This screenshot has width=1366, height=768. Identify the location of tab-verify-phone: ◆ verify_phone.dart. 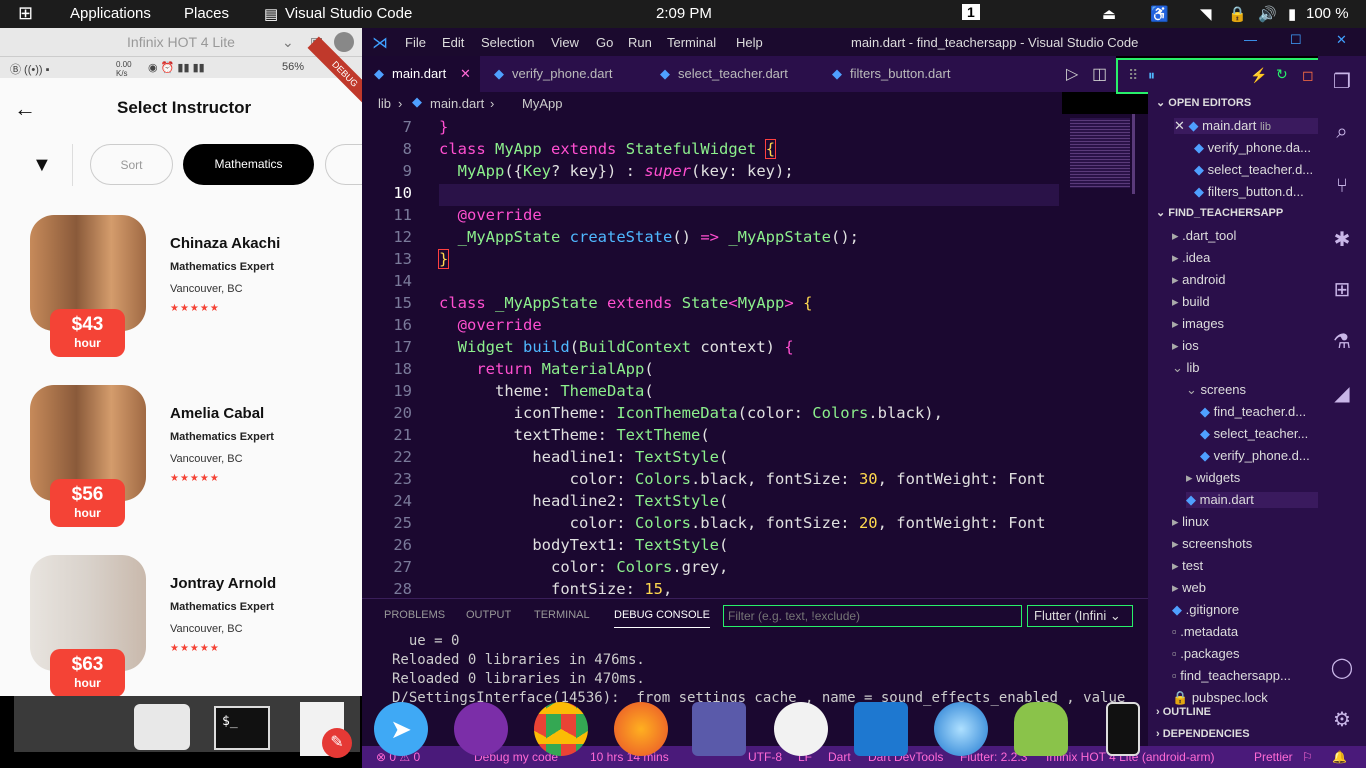
(565, 74).